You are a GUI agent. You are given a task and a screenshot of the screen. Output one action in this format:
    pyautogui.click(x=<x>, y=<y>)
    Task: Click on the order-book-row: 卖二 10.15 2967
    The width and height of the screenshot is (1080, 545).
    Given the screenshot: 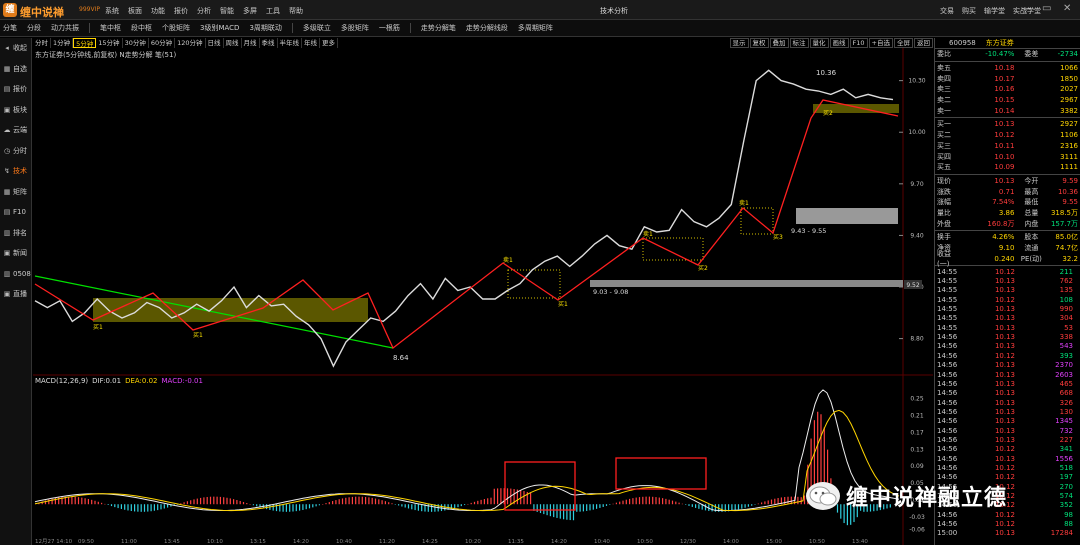 What is the action you would take?
    pyautogui.click(x=1007, y=100)
    